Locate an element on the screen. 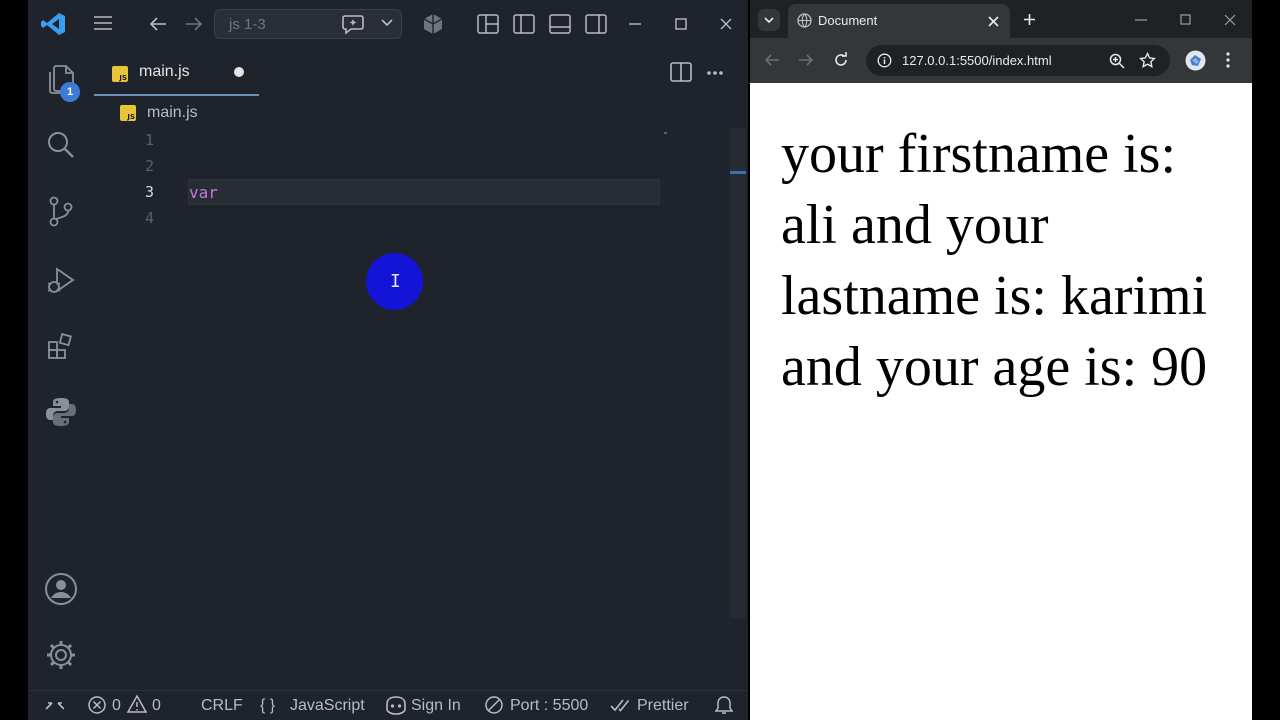 The height and width of the screenshot is (720, 1280). new-tab-plus-icon is located at coordinates (1029, 19).